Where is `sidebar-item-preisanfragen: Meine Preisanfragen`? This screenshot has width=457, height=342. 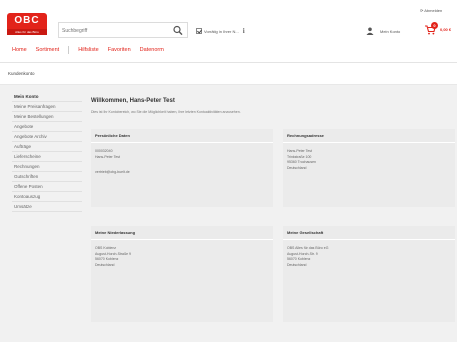 sidebar-item-preisanfragen: Meine Preisanfragen is located at coordinates (47, 107).